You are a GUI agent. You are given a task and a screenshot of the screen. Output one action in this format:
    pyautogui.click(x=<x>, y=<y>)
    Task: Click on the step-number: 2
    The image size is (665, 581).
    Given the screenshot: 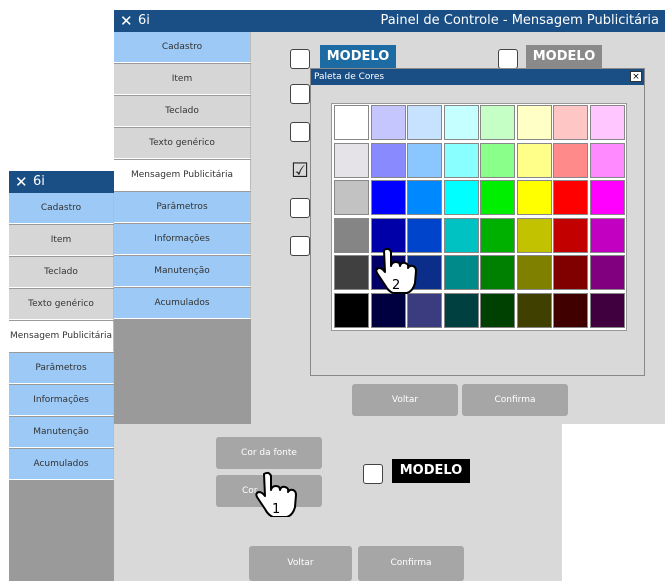 What is the action you would take?
    pyautogui.click(x=396, y=285)
    